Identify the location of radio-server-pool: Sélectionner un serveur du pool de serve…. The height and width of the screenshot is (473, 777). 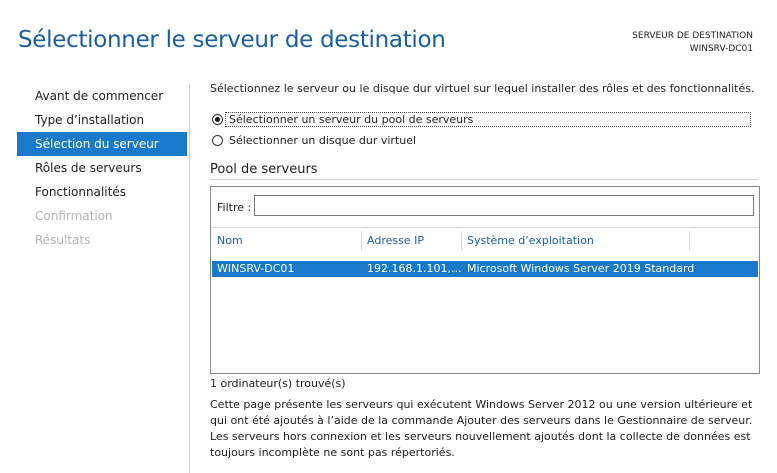
(342, 119).